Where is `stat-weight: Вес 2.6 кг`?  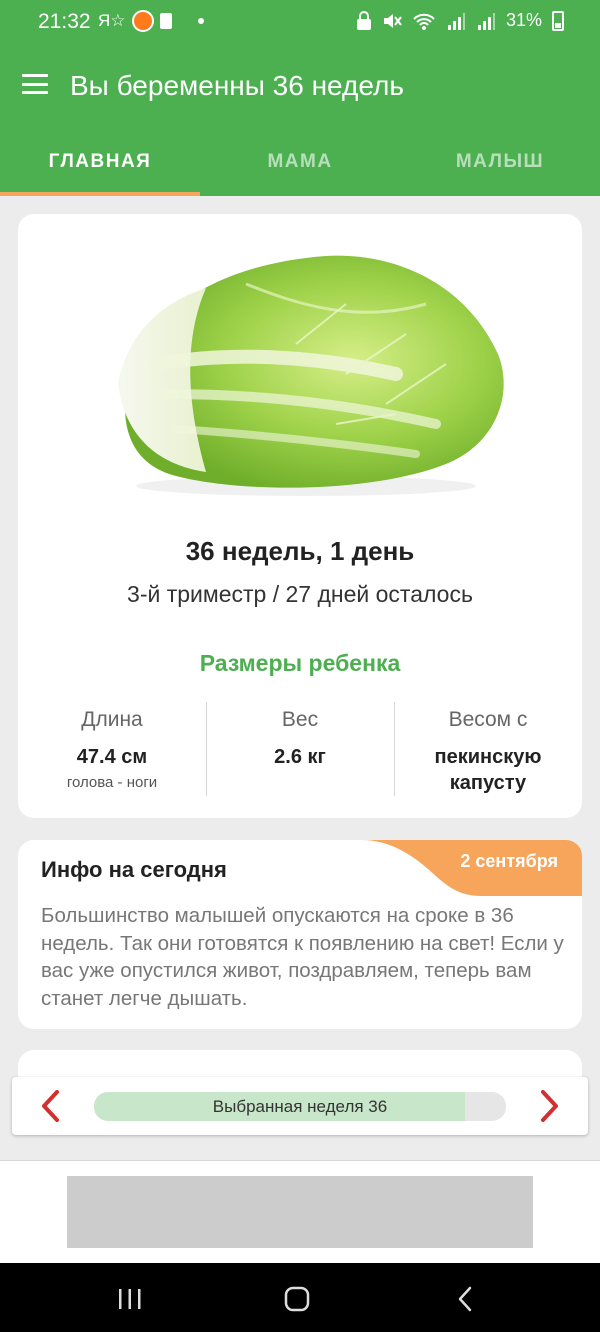
stat-weight: Вес 2.6 кг is located at coordinates (300, 749).